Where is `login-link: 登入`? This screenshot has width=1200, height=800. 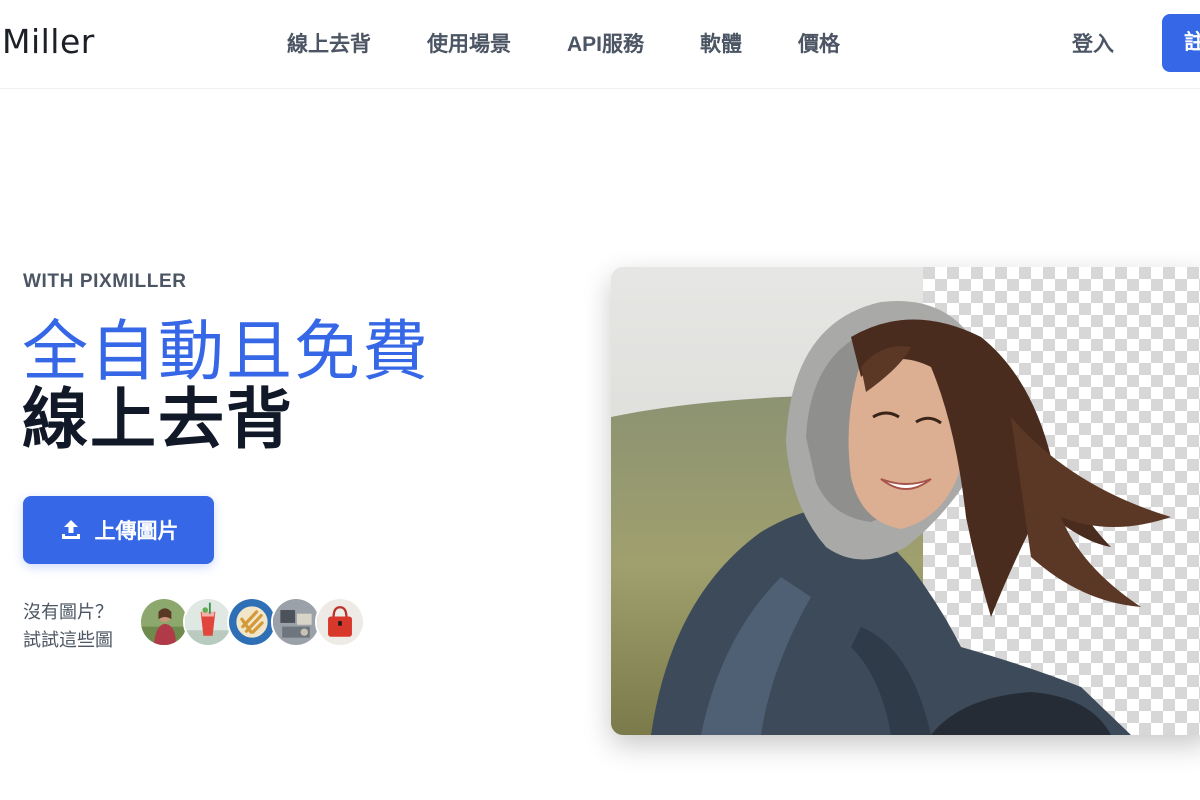
login-link: 登入 is located at coordinates (1093, 43).